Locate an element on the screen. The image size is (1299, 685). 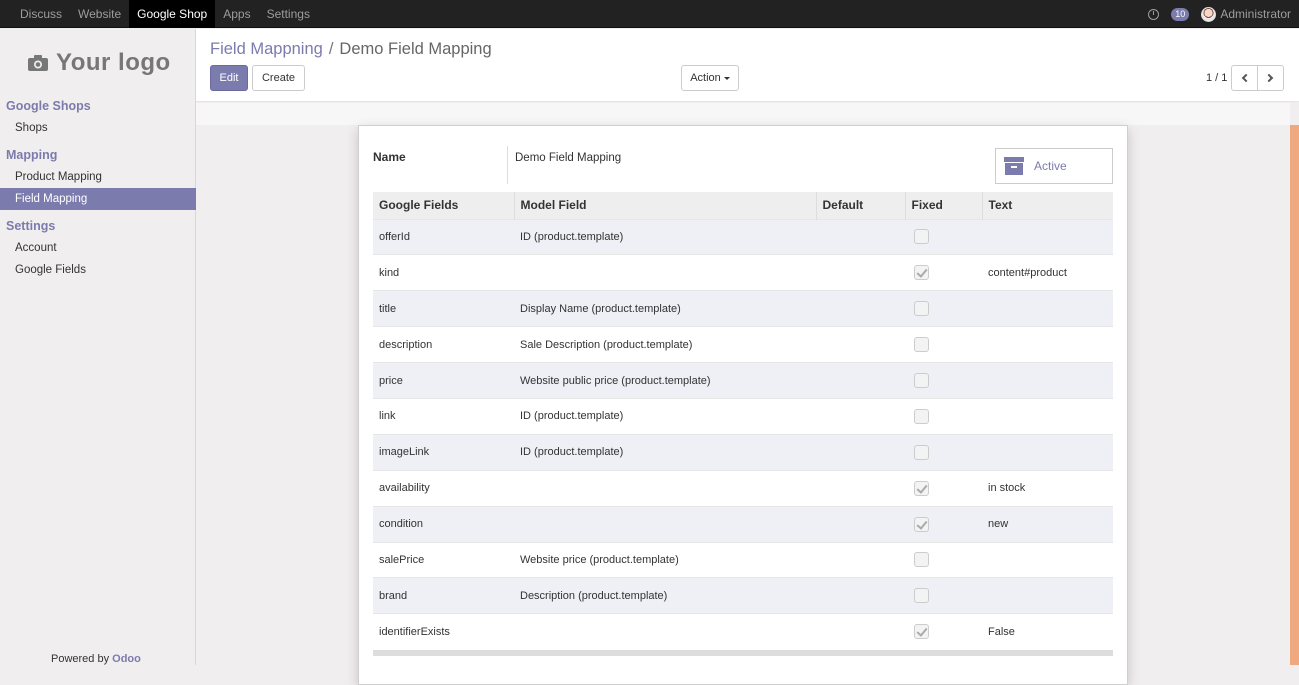
table-row: title Display Name (product.template) is located at coordinates (743, 308).